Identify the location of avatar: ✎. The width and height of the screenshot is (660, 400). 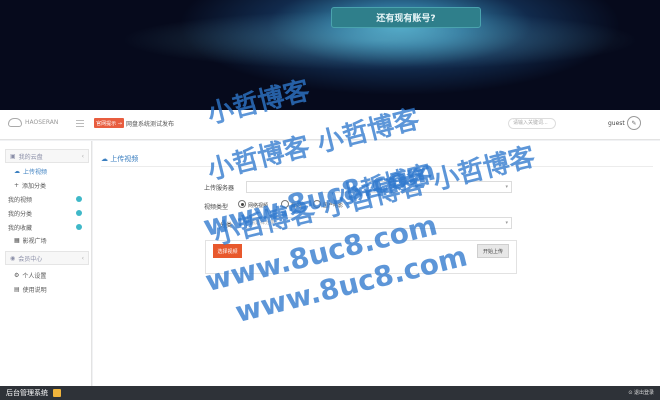
(634, 123).